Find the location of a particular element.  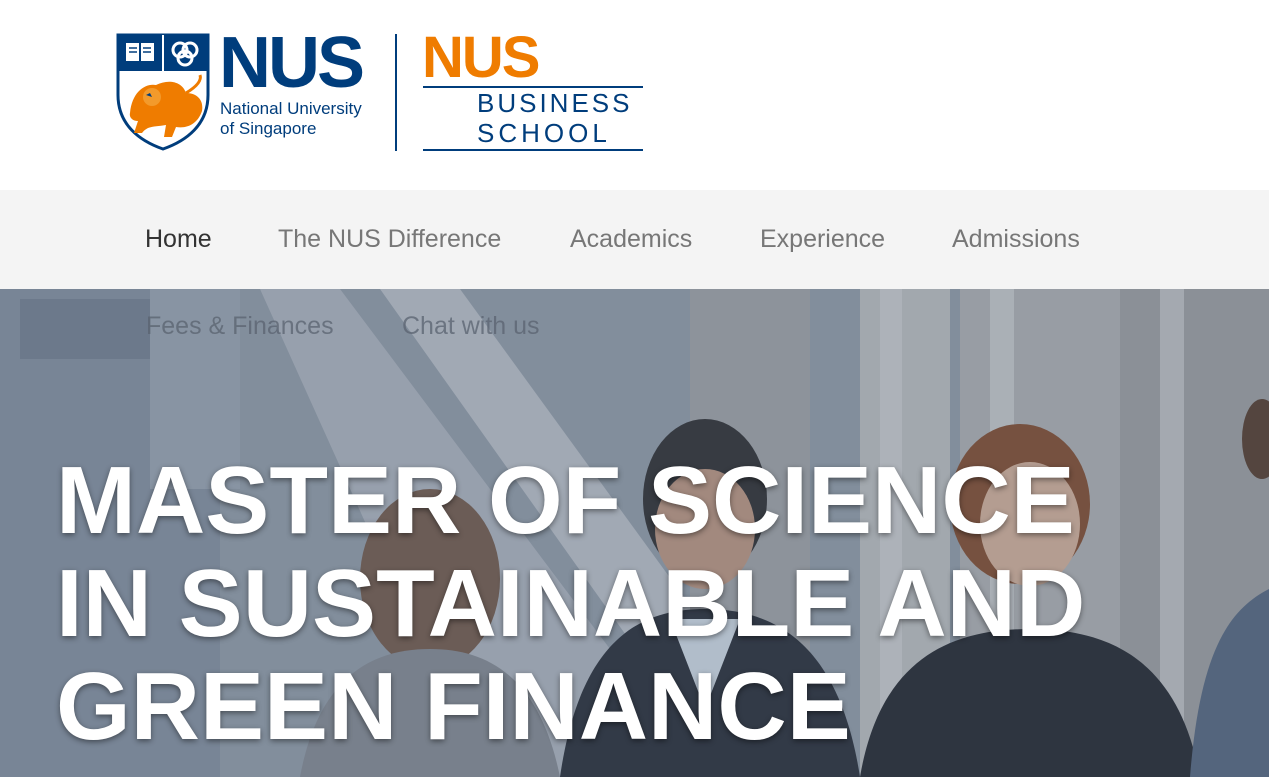

logo-rule-bottom is located at coordinates (533, 150).